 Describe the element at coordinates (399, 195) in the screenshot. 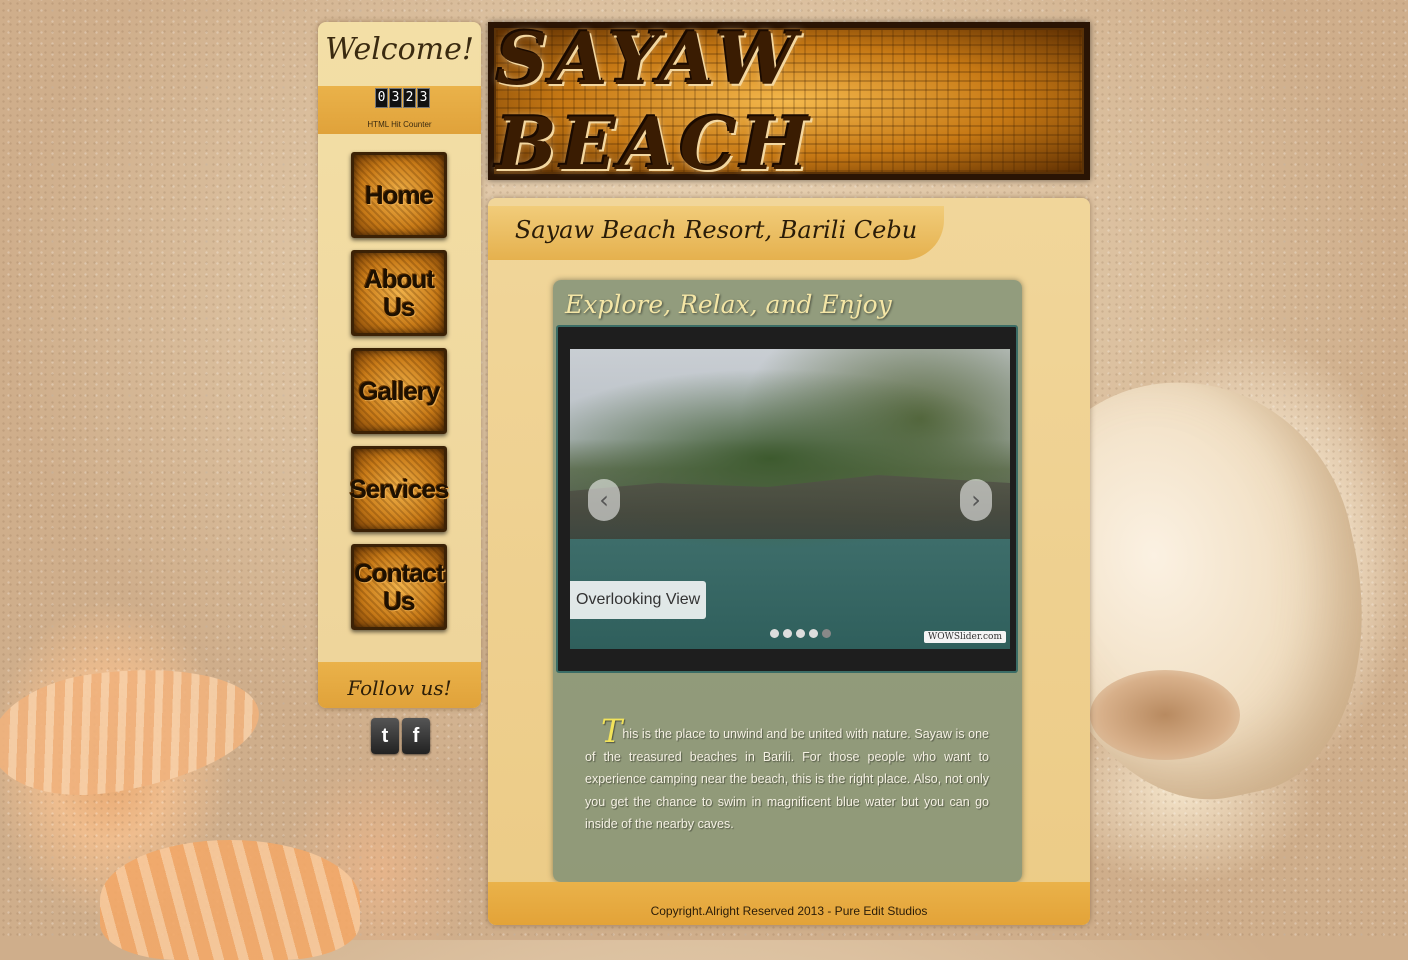

I see `nav-home-button: Home` at that location.